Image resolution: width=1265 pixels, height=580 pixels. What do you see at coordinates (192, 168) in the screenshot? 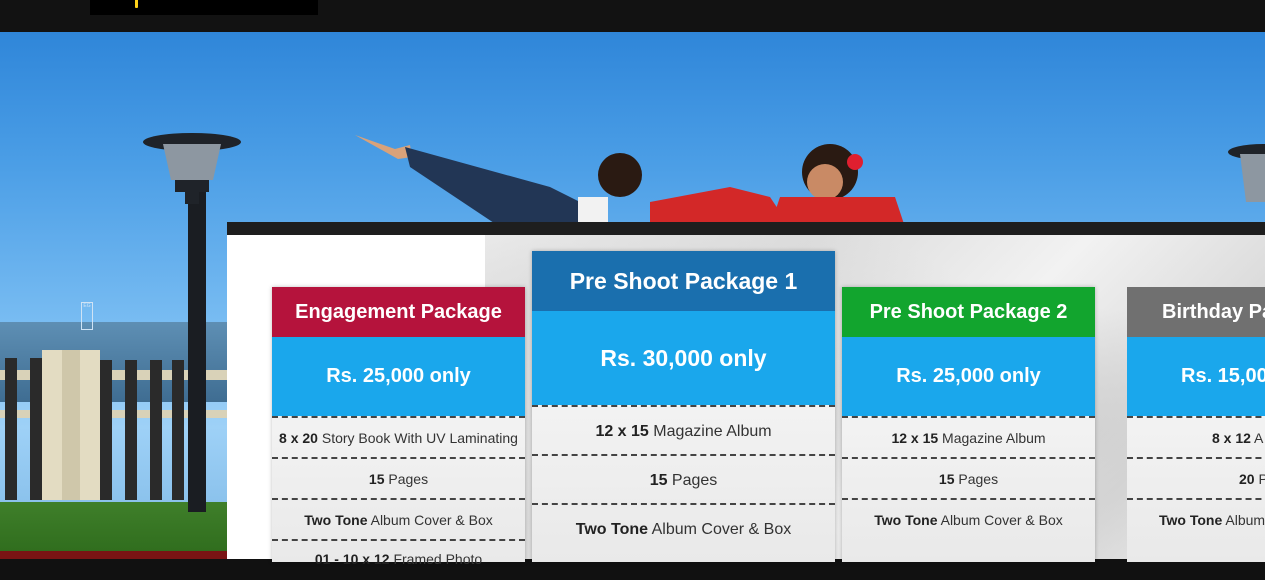
I see `lamp-head-icon` at bounding box center [192, 168].